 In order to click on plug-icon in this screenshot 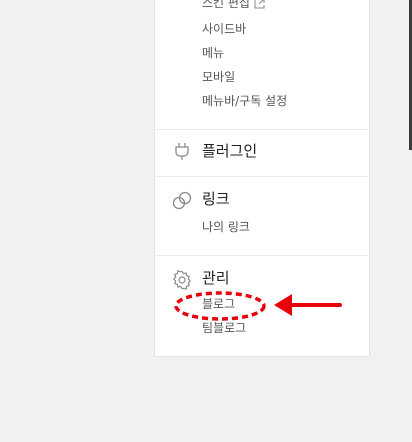, I will do `click(182, 151)`.